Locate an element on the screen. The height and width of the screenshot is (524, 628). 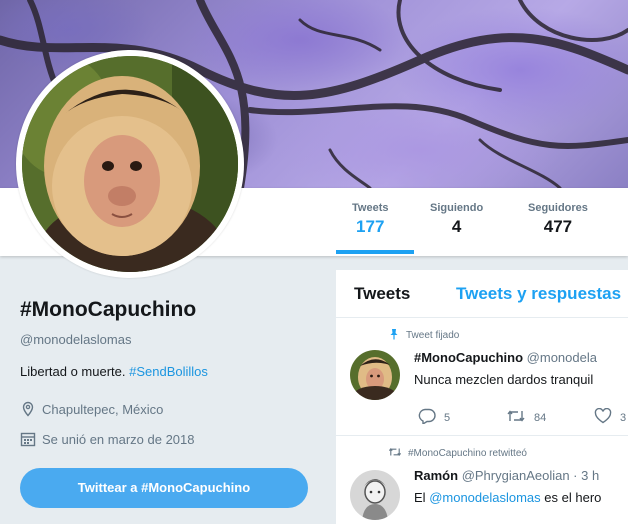
like-action: 3 is located at coordinates (610, 417).